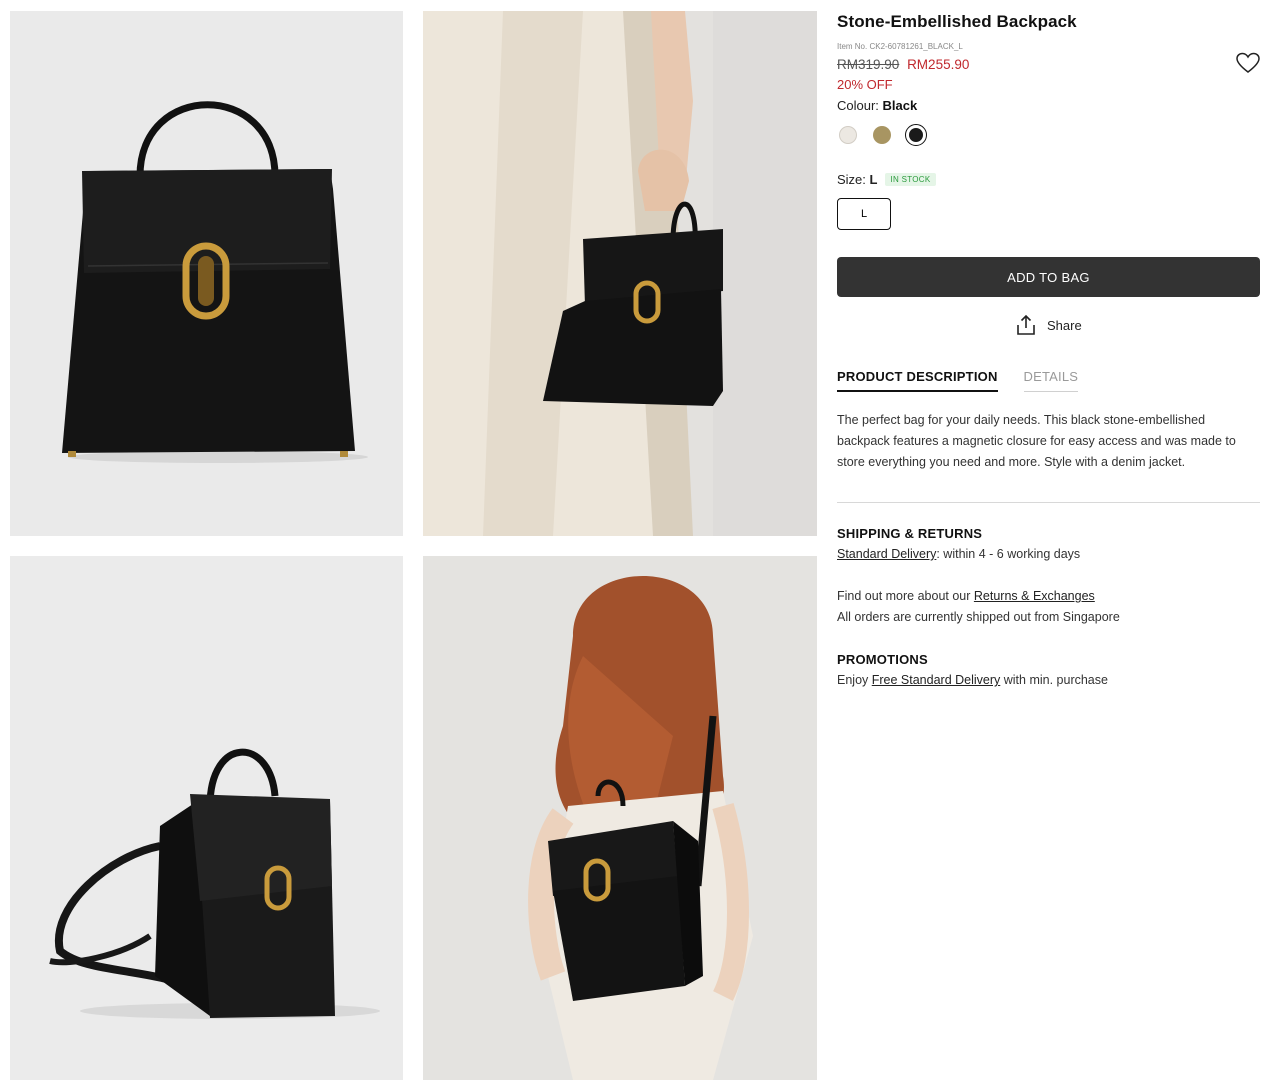  Describe the element at coordinates (910, 179) in the screenshot. I see `stock-badge: IN STOCK` at that location.